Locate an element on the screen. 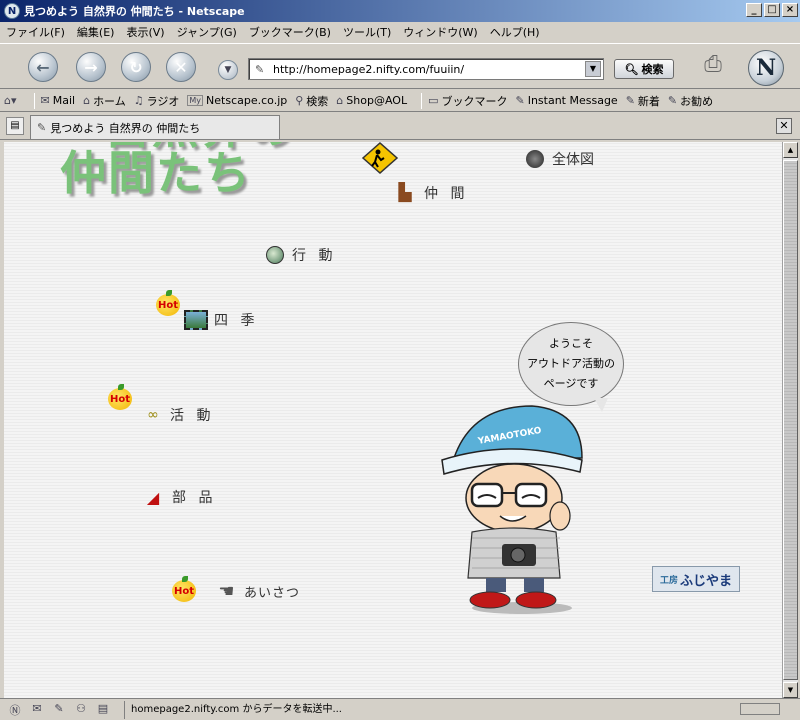 Image resolution: width=800 pixels, height=720 pixels. menu-file: ファイル(F) is located at coordinates (35, 32).